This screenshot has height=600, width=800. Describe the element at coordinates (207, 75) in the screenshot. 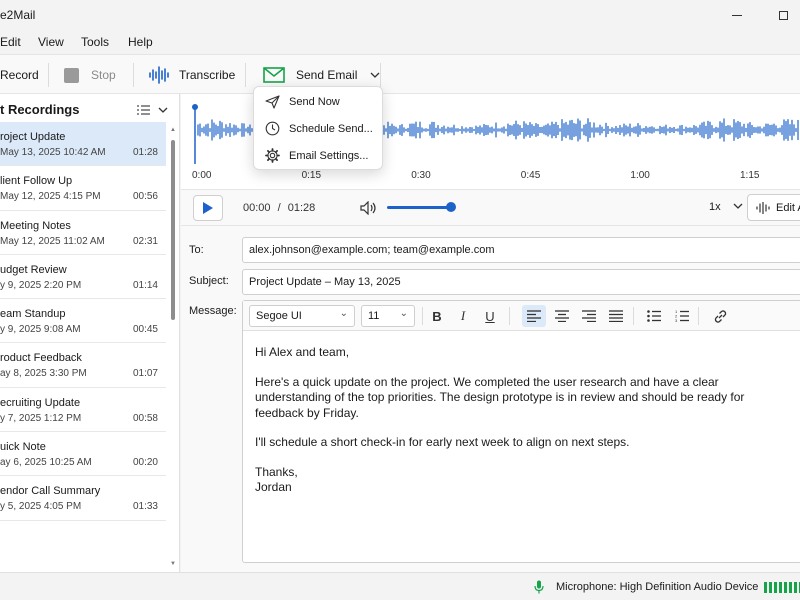

I see `transcribe-label: Transcribe` at that location.